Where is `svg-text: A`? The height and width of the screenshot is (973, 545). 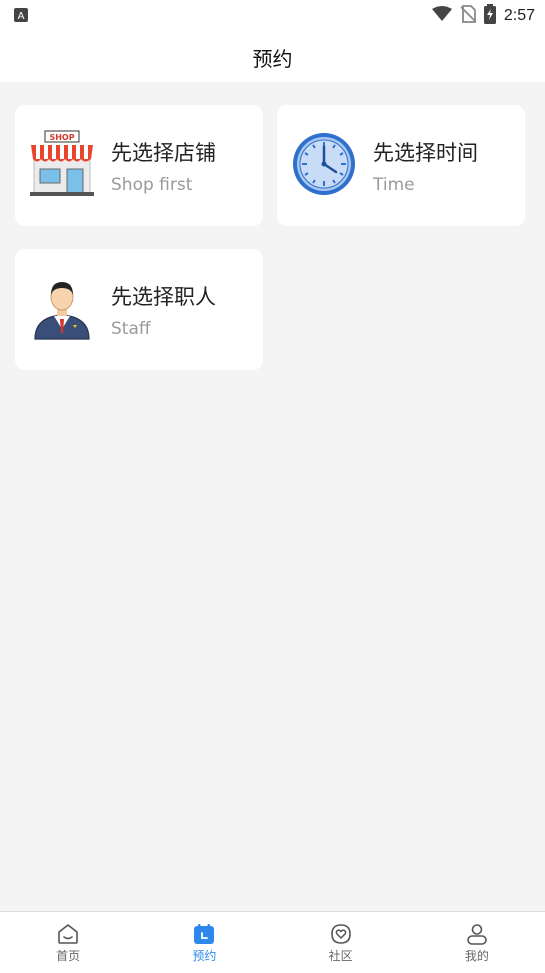 svg-text: A is located at coordinates (21, 16).